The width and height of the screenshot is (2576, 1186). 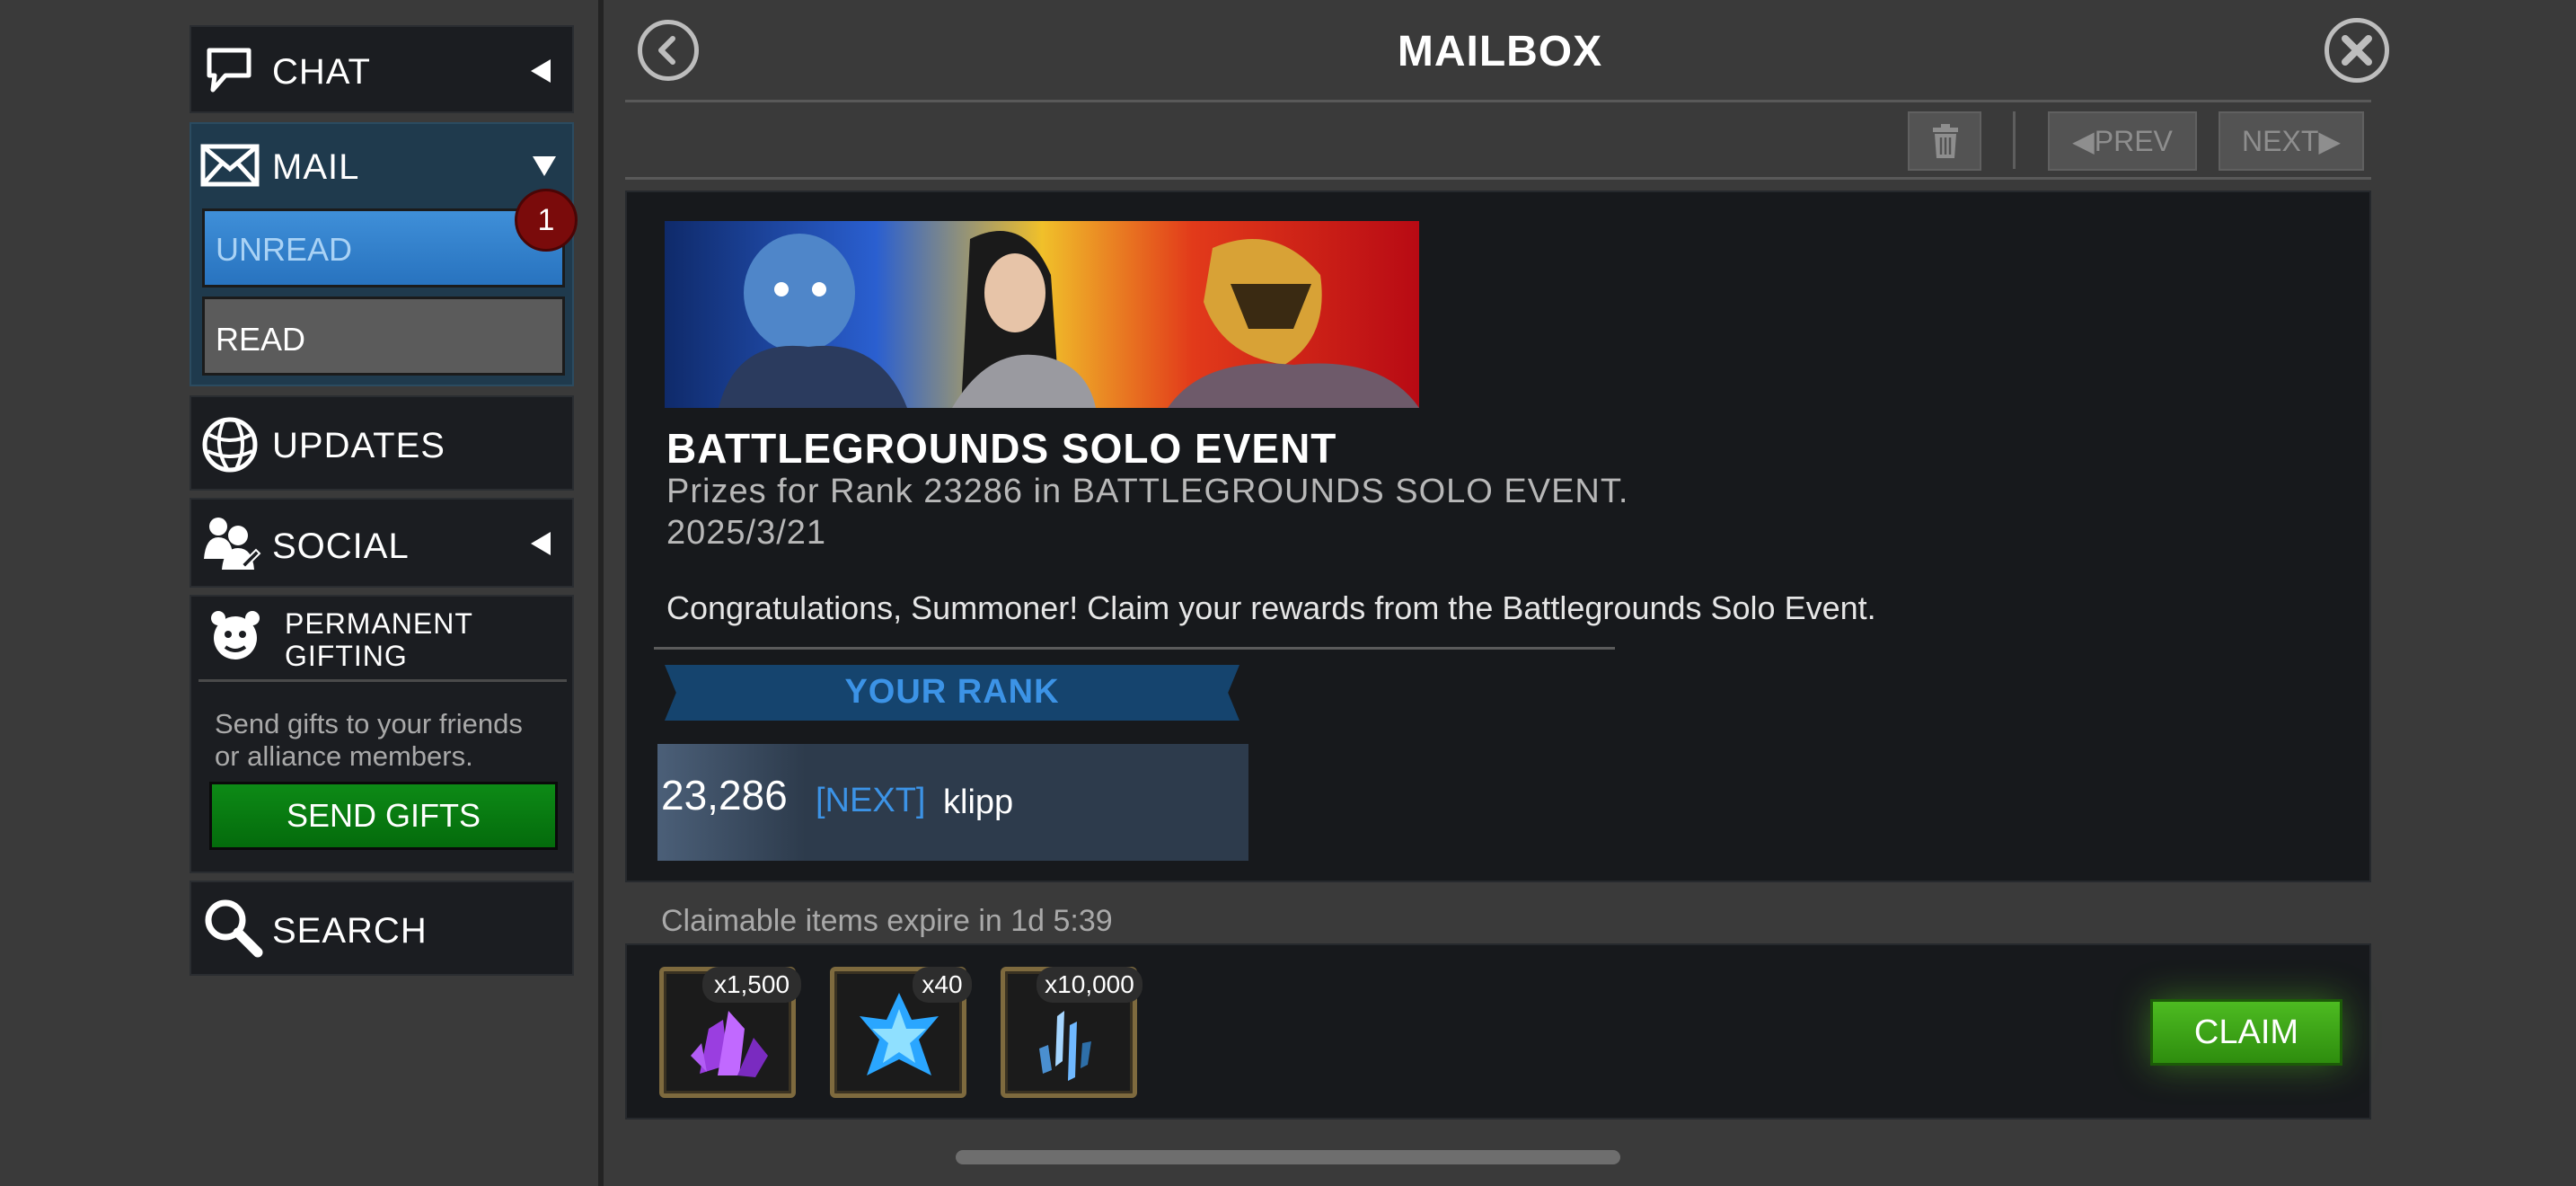 I want to click on sidebar-item-label: SEARCH, so click(x=350, y=931).